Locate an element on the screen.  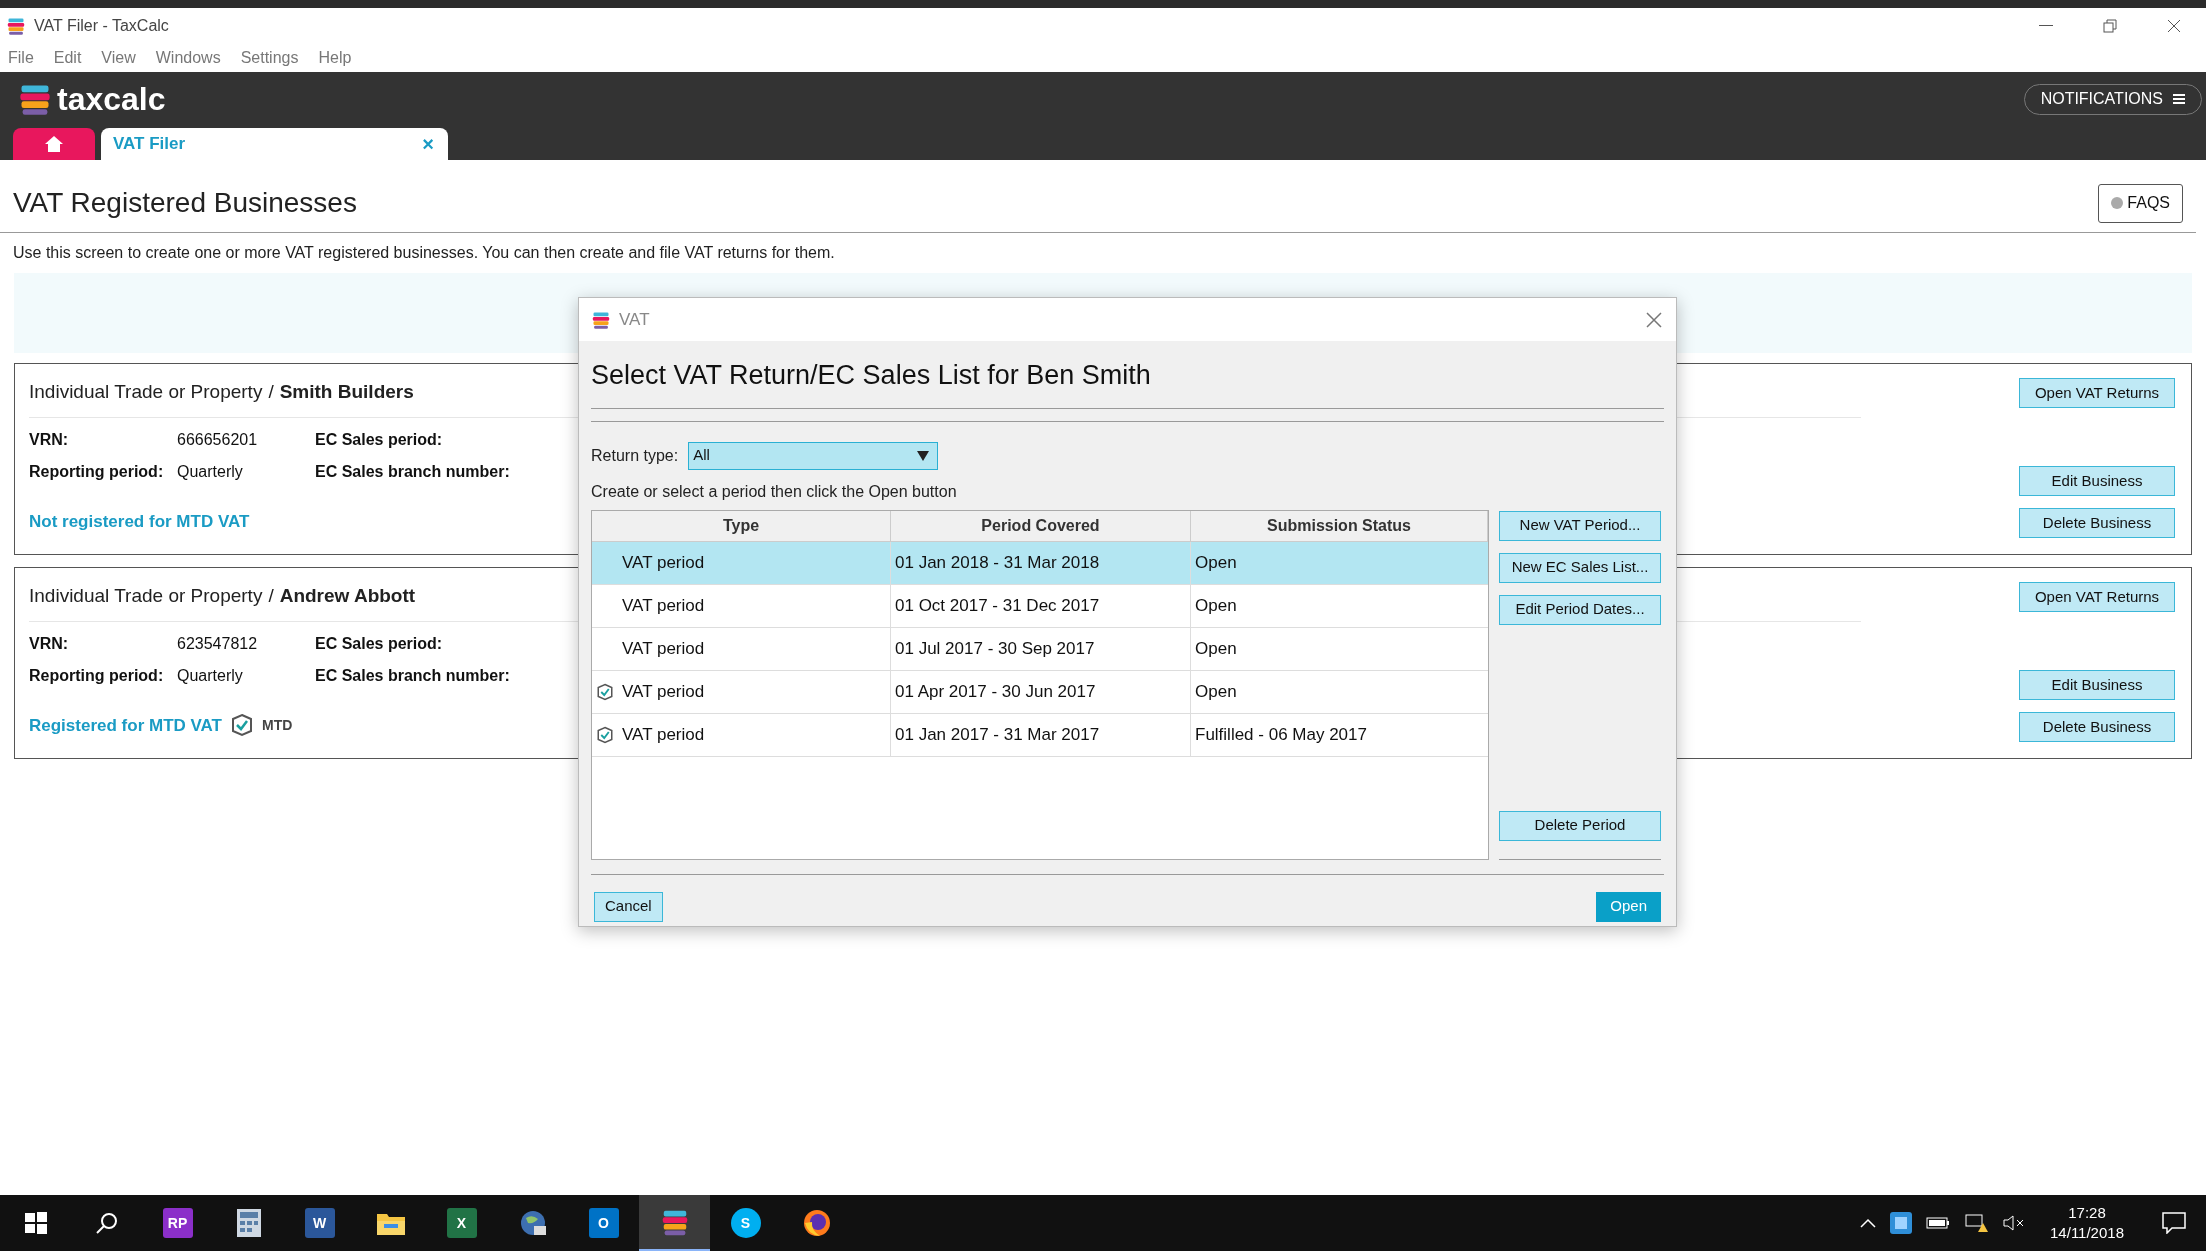
rp-app-icon: RP is located at coordinates (177, 1223).